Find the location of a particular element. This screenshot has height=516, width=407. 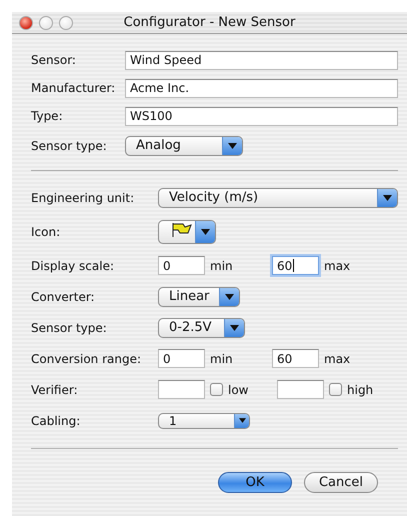

text-field: Wind Speed is located at coordinates (261, 60).